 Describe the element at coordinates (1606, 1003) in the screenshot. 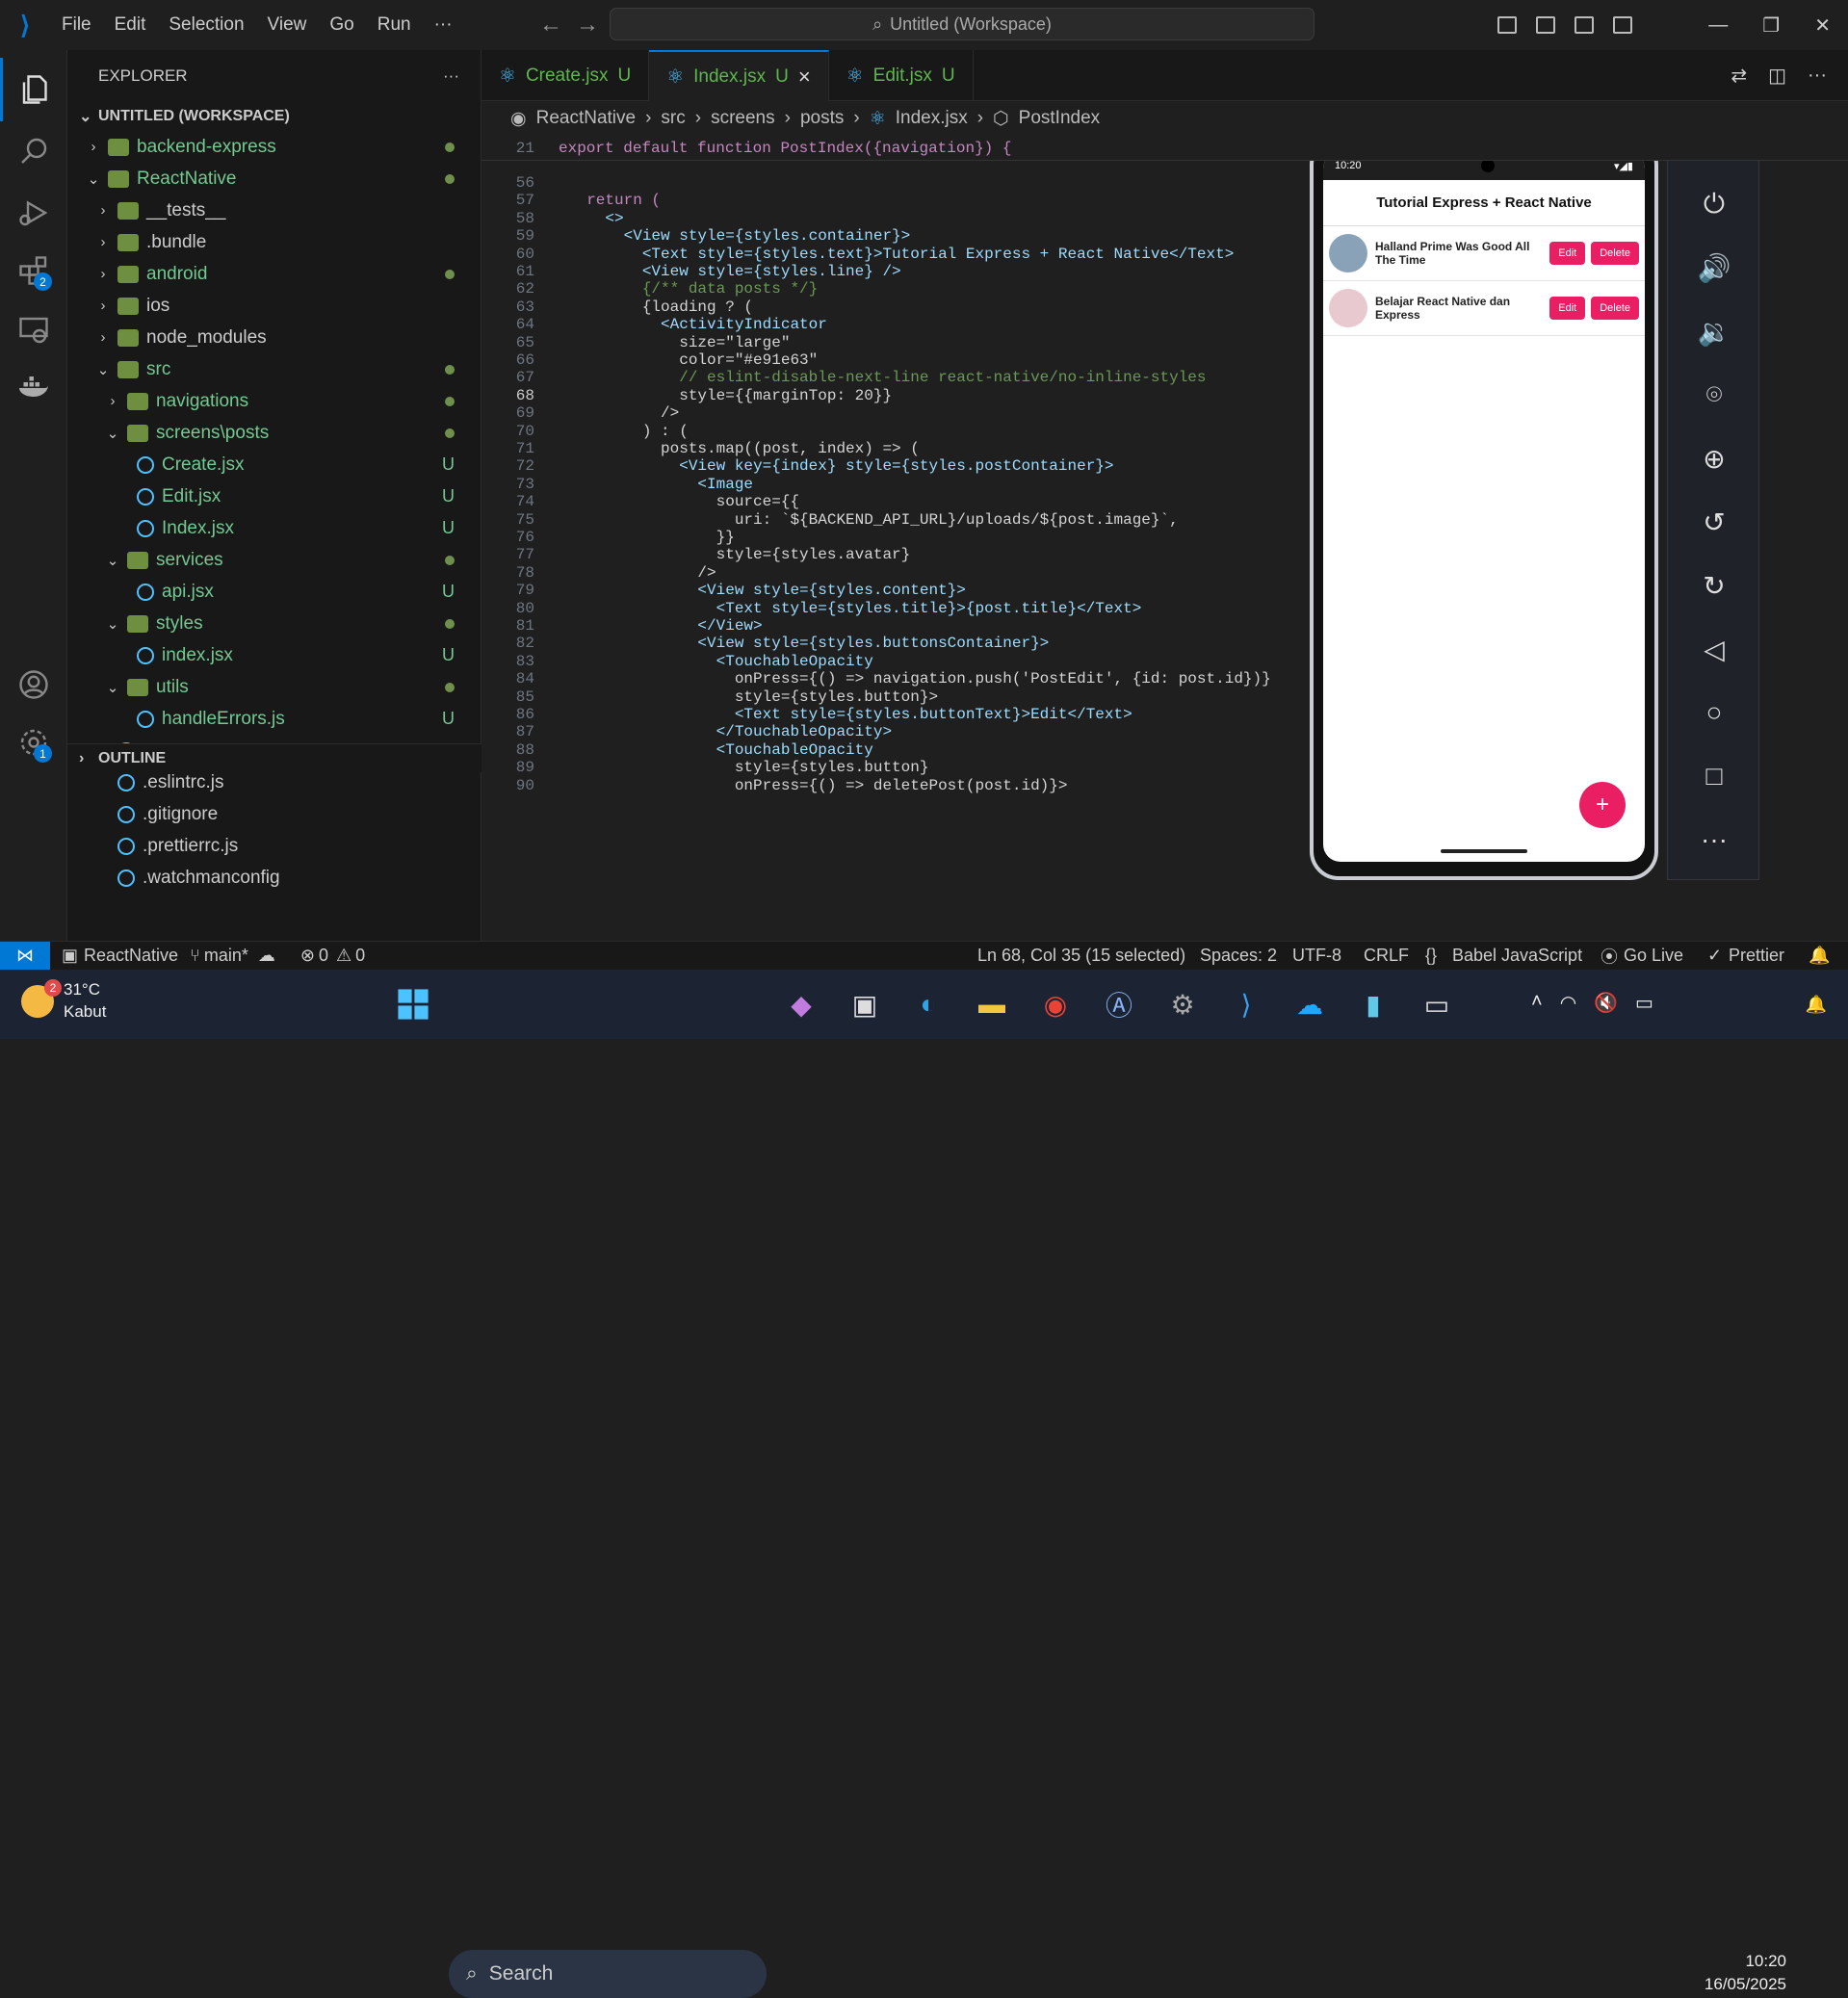

I see `volume-mute-icon: 🔇` at that location.